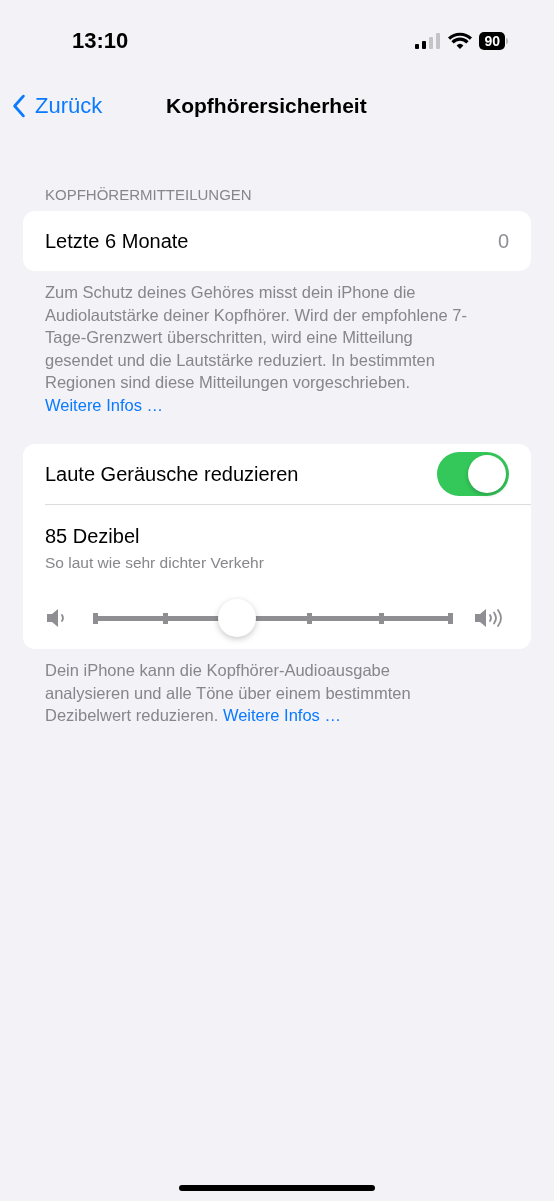 The width and height of the screenshot is (554, 1201). Describe the element at coordinates (148, 195) in the screenshot. I see `section-header: KOPFHÖRERMITTEILUNGEN` at that location.